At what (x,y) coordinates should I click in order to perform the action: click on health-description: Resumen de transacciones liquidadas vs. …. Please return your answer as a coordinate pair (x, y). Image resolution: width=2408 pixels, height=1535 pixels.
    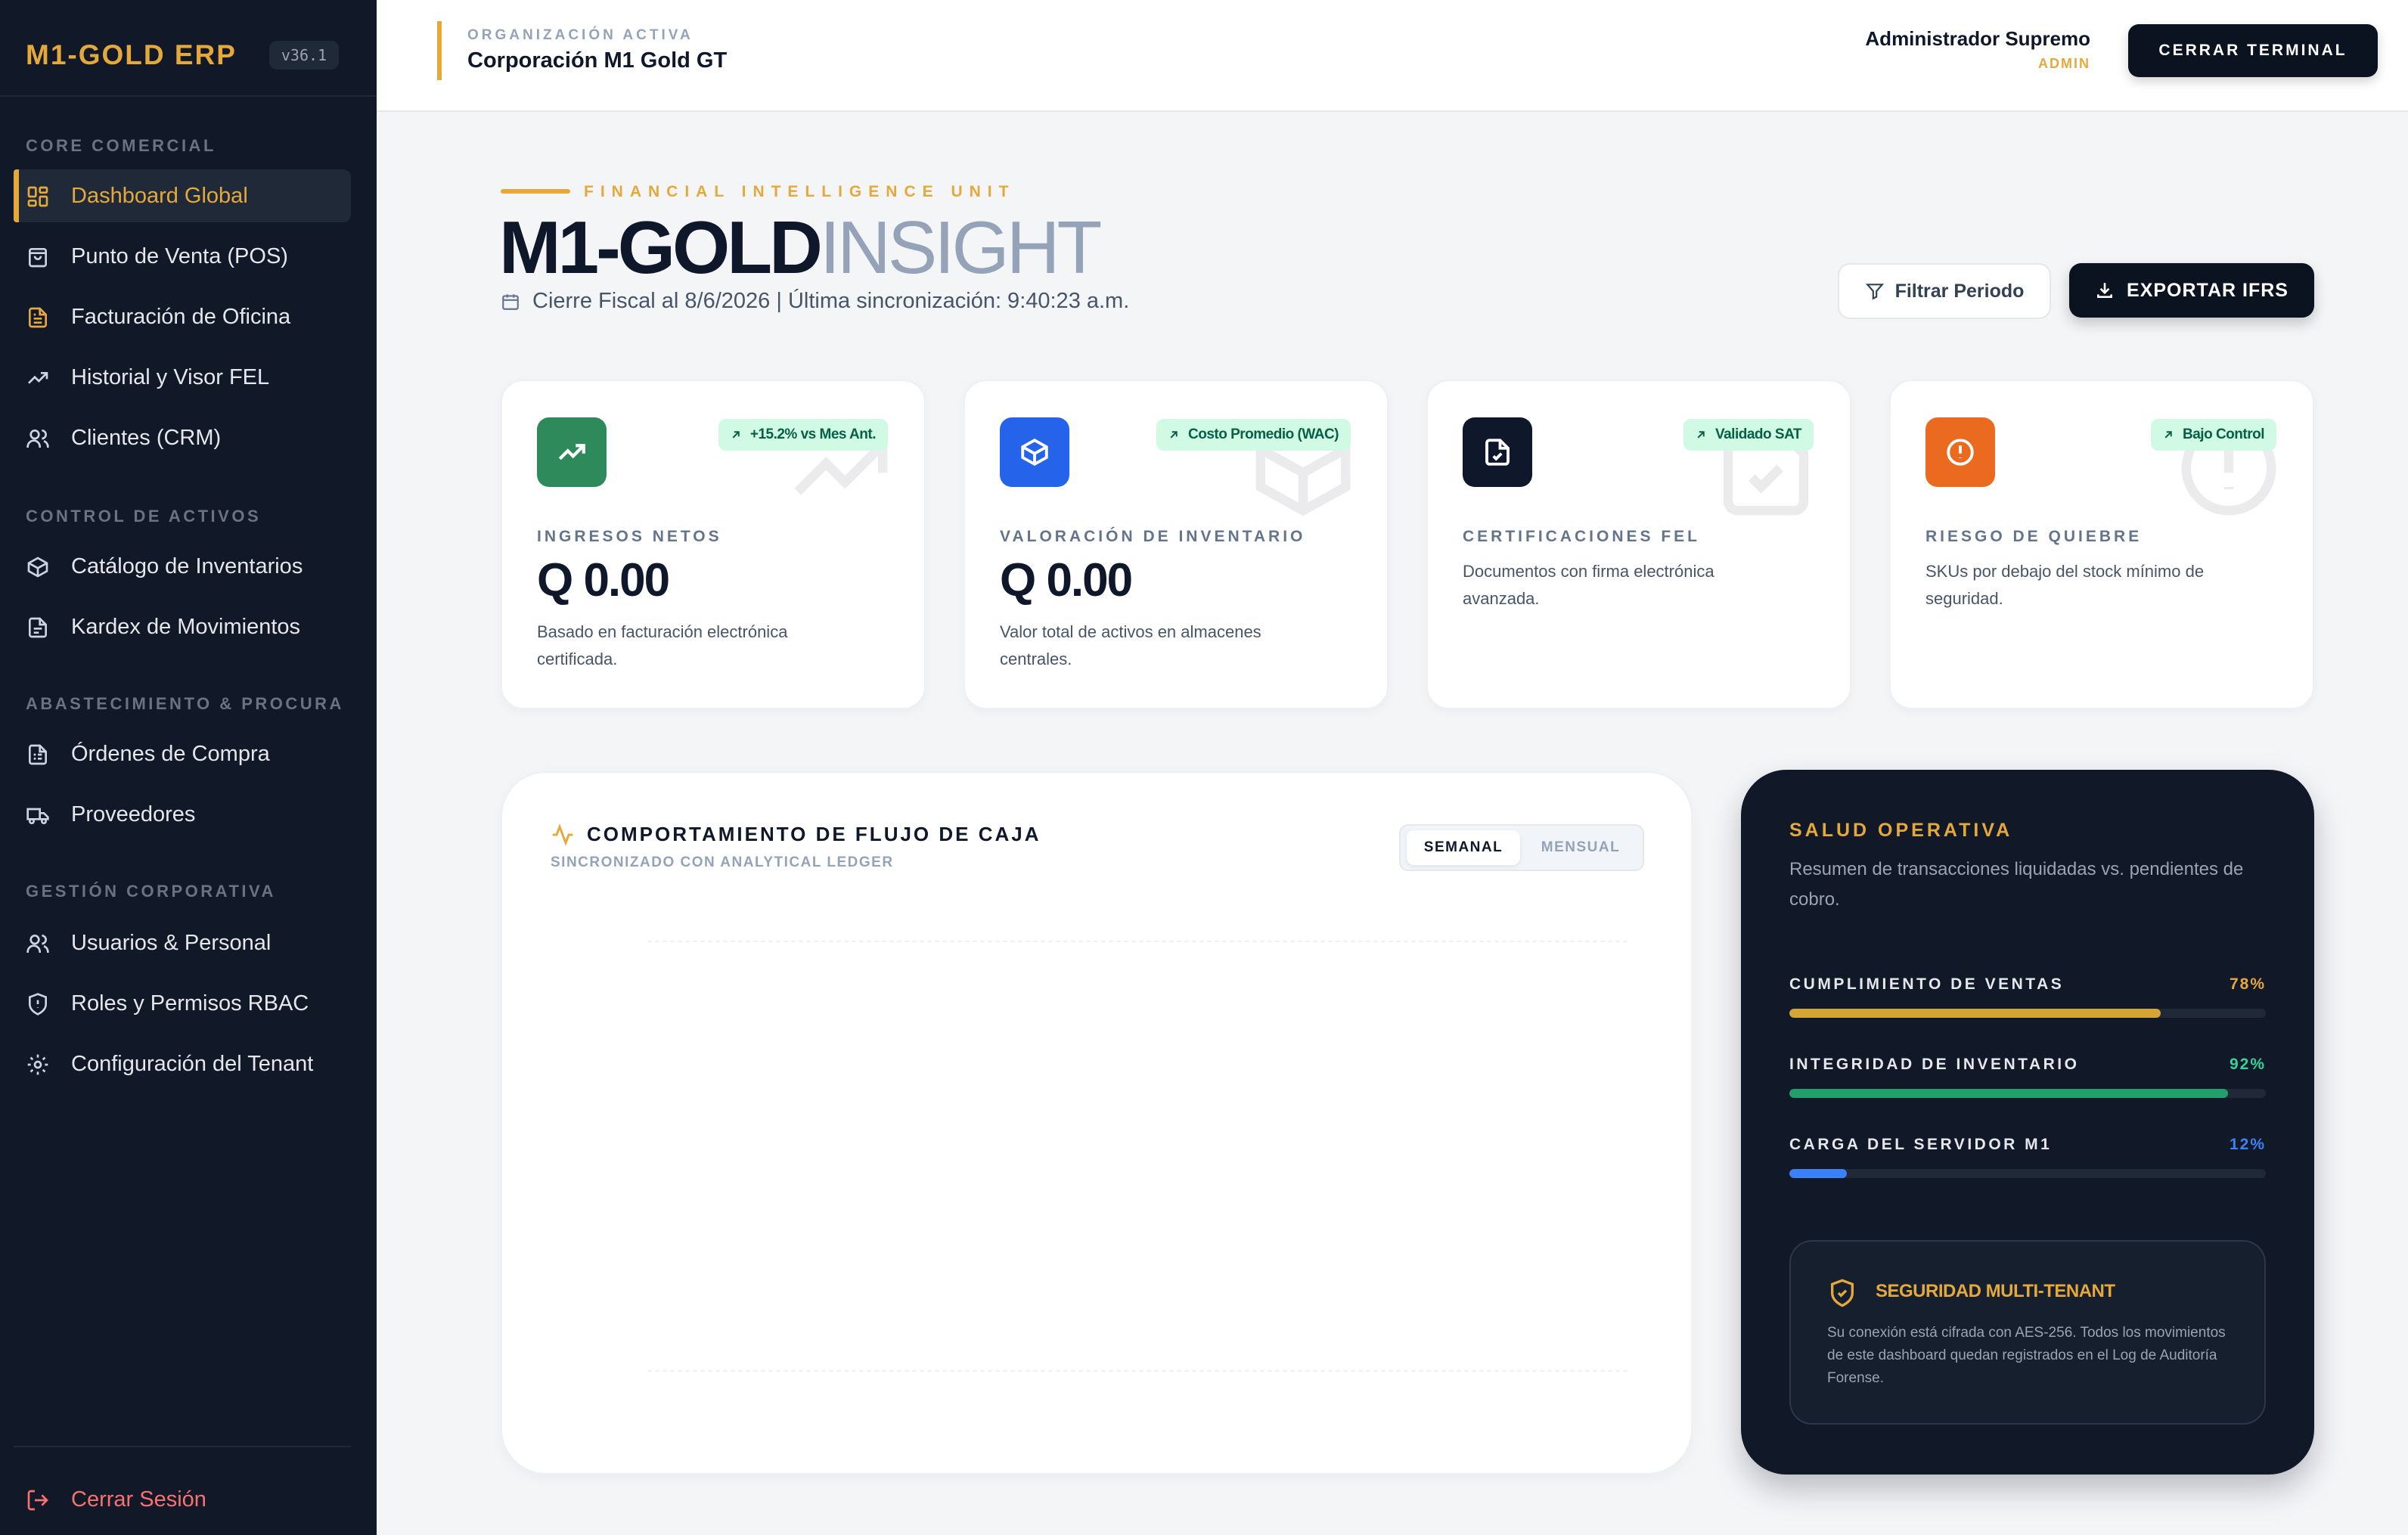
    Looking at the image, I should click on (2016, 884).